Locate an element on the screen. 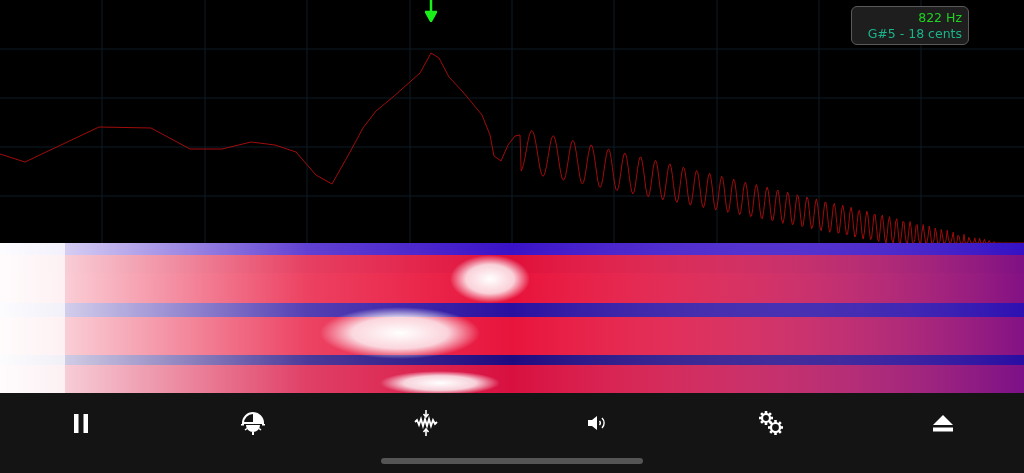  brightness-icon is located at coordinates (253, 423).